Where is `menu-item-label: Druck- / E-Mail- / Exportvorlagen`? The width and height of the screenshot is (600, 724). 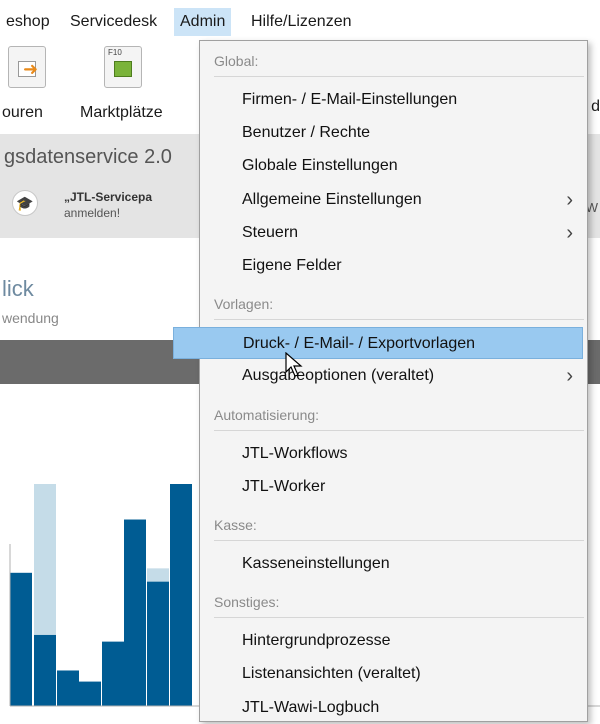
menu-item-label: Druck- / E-Mail- / Exportvorlagen is located at coordinates (359, 344).